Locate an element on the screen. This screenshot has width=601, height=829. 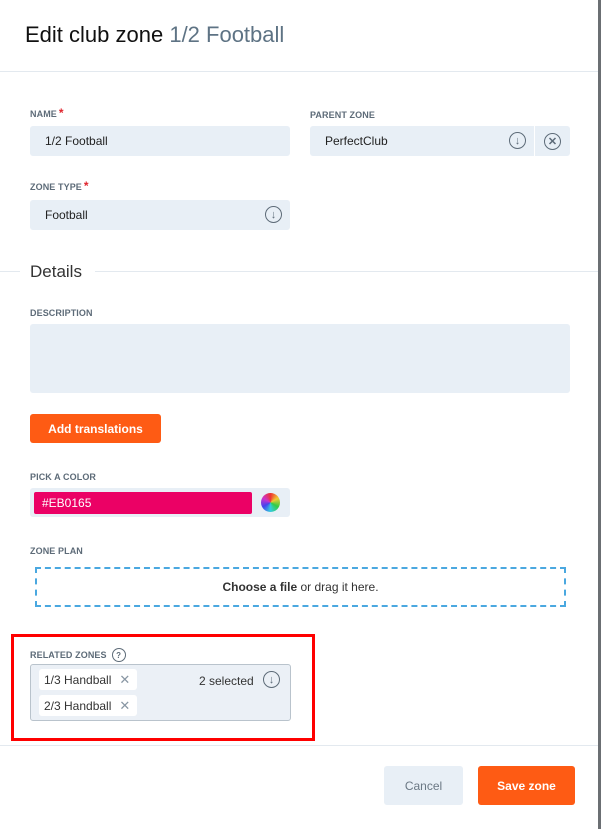
color-value: #EB0165 is located at coordinates (143, 503).